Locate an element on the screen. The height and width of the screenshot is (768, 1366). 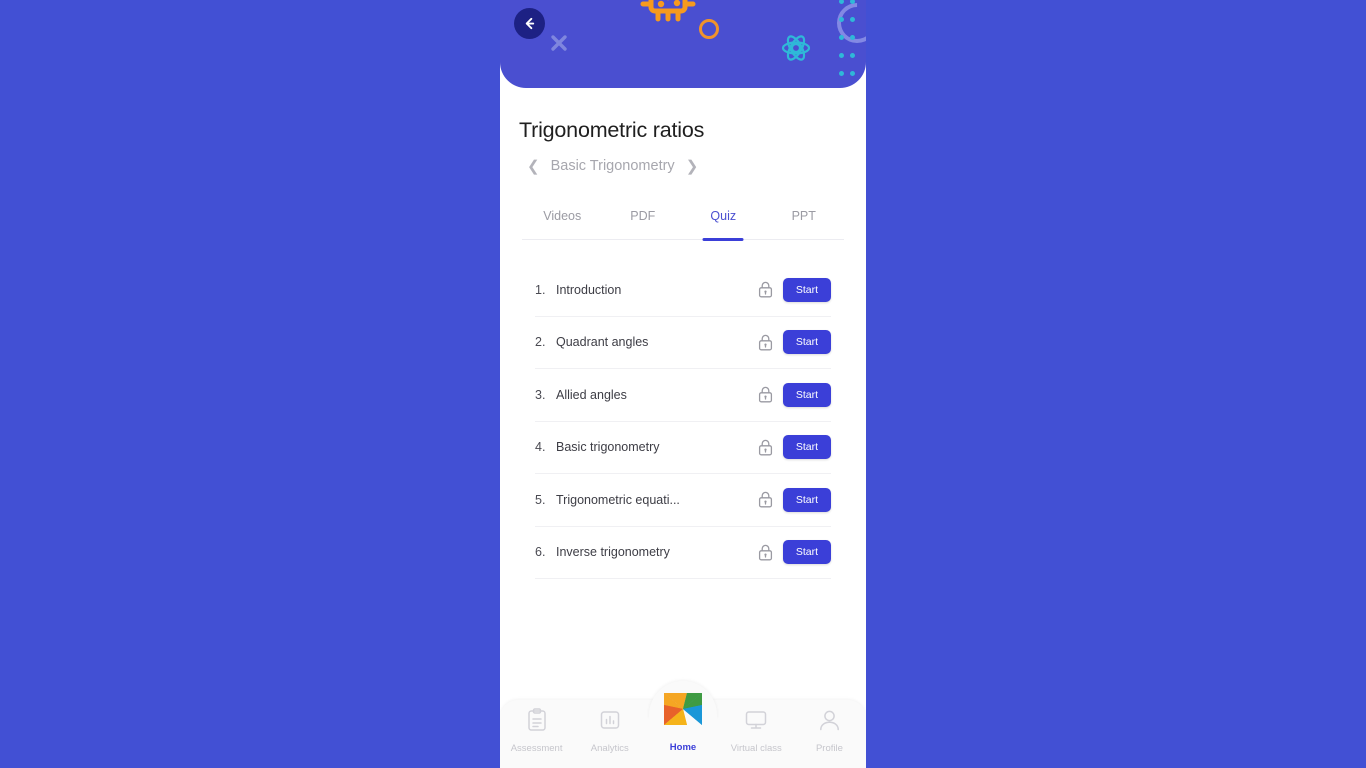
quiz-row-number: 4. is located at coordinates (540, 447).